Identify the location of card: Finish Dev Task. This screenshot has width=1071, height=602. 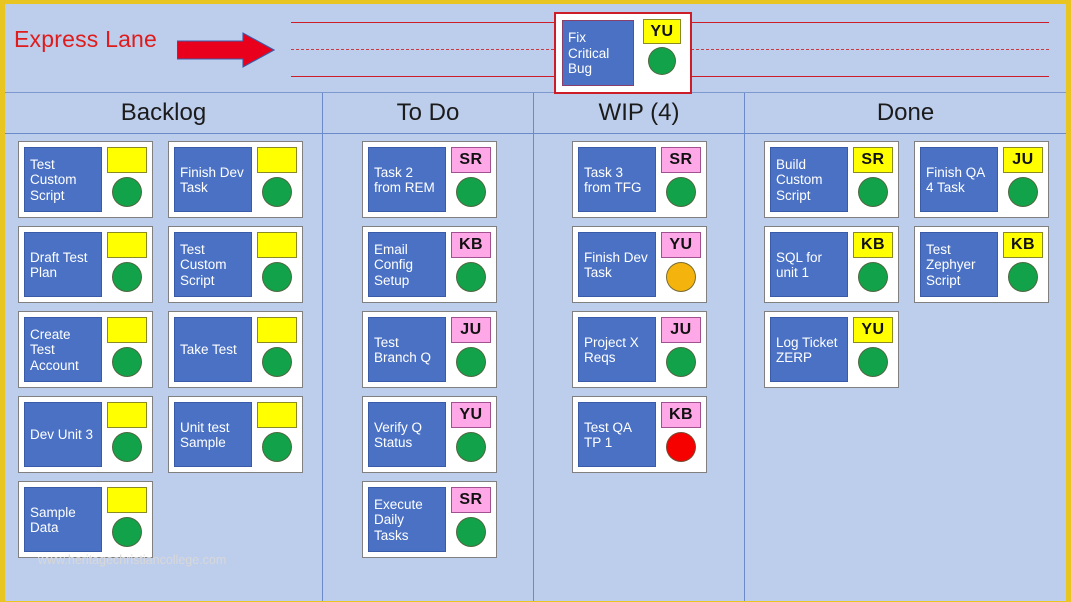
(235, 179).